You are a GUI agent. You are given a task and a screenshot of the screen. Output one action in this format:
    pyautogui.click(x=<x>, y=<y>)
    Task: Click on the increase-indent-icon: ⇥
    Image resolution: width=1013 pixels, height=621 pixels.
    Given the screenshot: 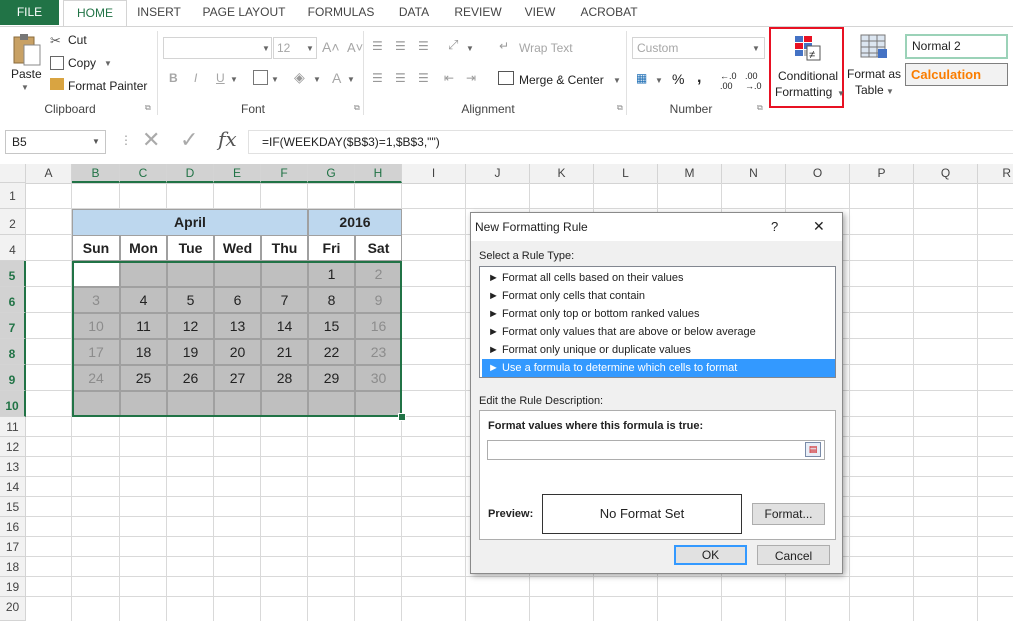 What is the action you would take?
    pyautogui.click(x=471, y=78)
    